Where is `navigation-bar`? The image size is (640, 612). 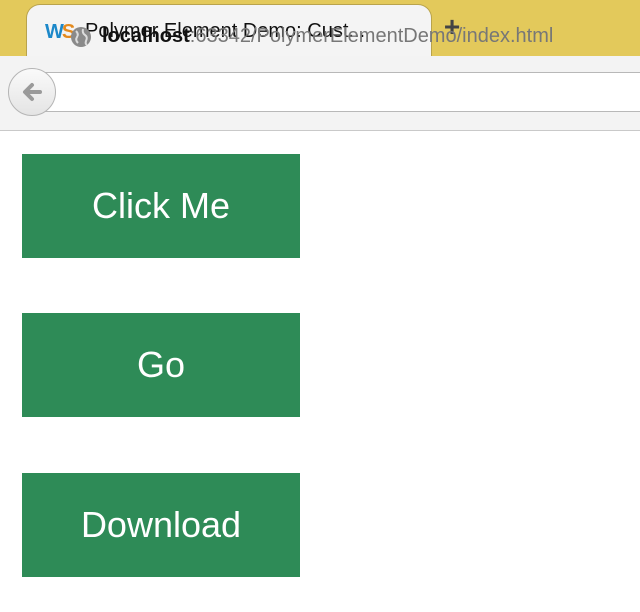 navigation-bar is located at coordinates (320, 93).